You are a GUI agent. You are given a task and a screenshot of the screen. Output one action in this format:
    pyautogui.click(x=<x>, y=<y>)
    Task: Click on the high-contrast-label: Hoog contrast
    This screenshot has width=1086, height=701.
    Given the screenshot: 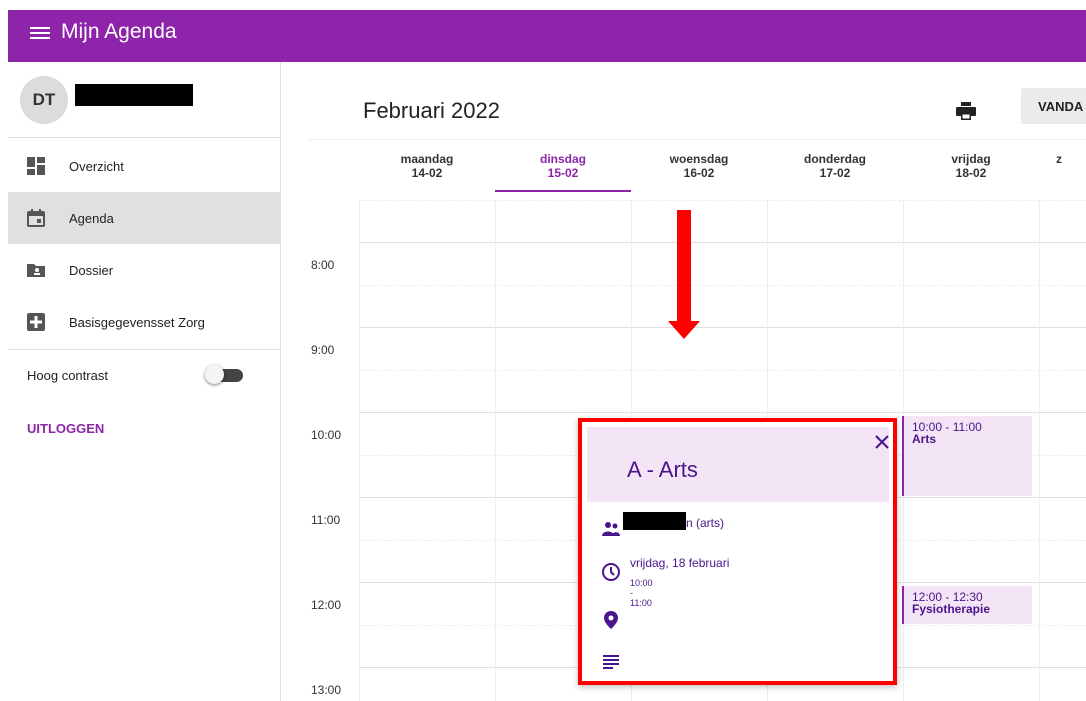 What is the action you would take?
    pyautogui.click(x=67, y=375)
    